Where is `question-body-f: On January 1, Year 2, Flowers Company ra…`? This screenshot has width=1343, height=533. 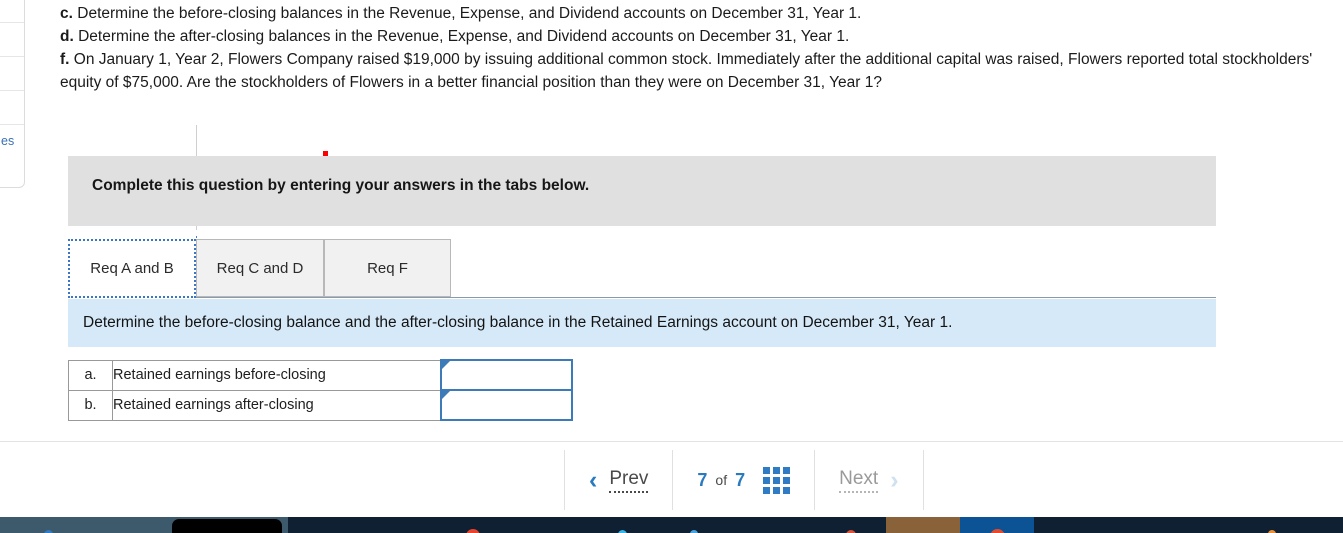 question-body-f: On January 1, Year 2, Flowers Company ra… is located at coordinates (686, 71).